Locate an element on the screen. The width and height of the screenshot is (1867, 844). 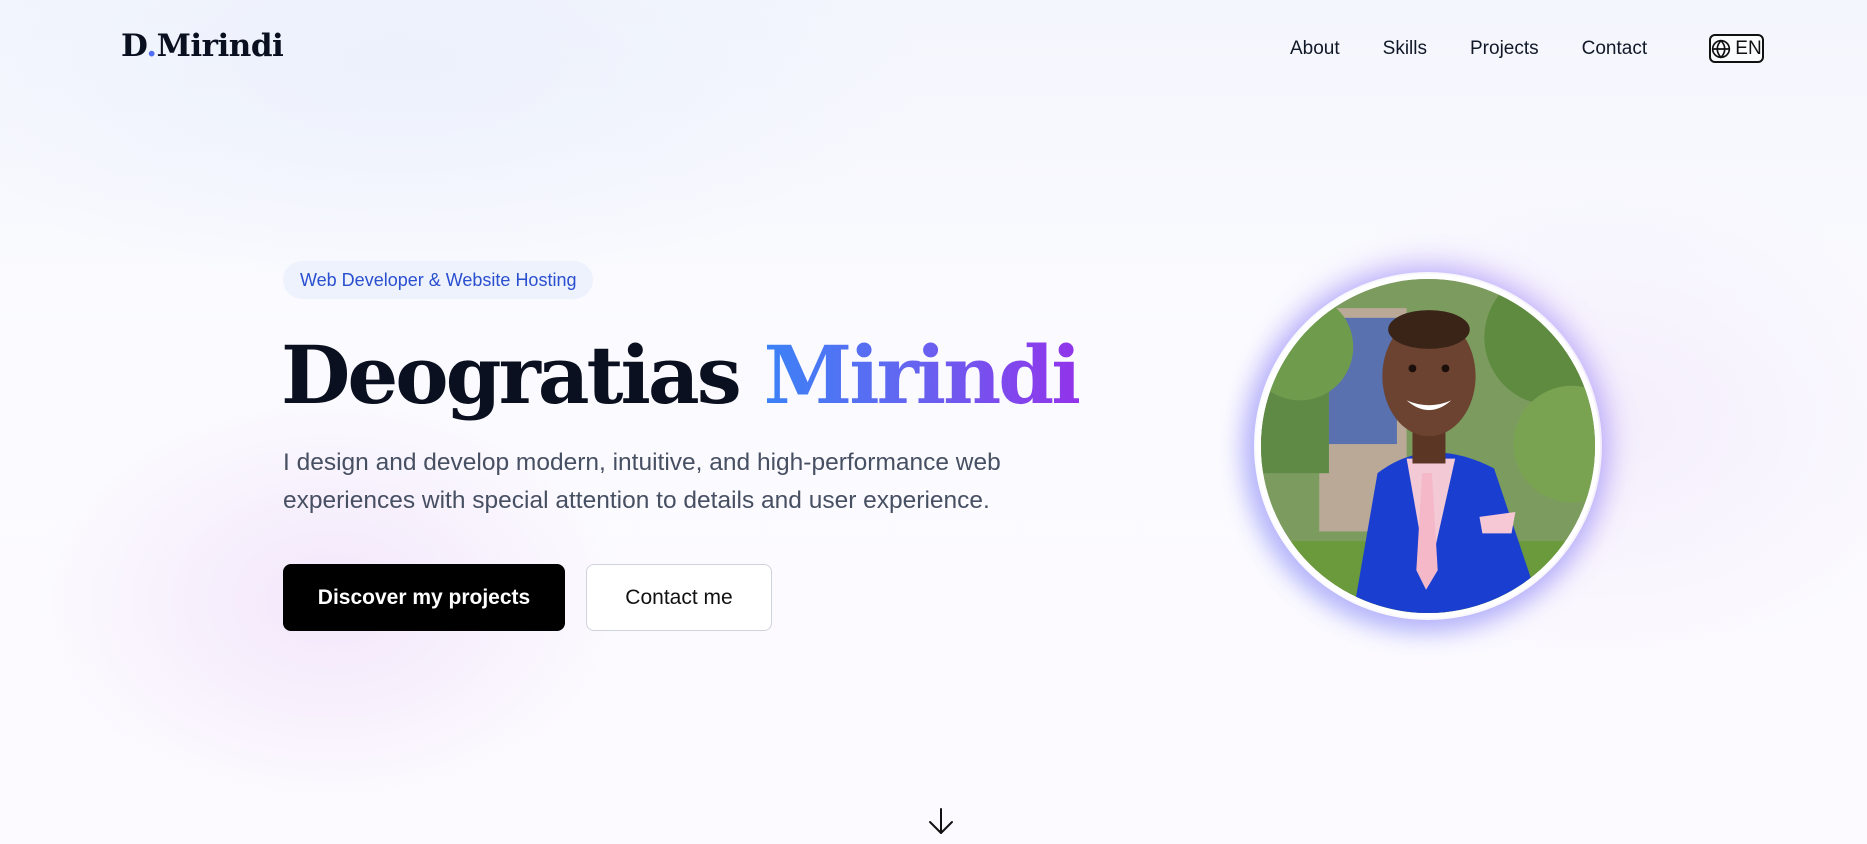
nav-link-contact: Contact is located at coordinates (1614, 49).